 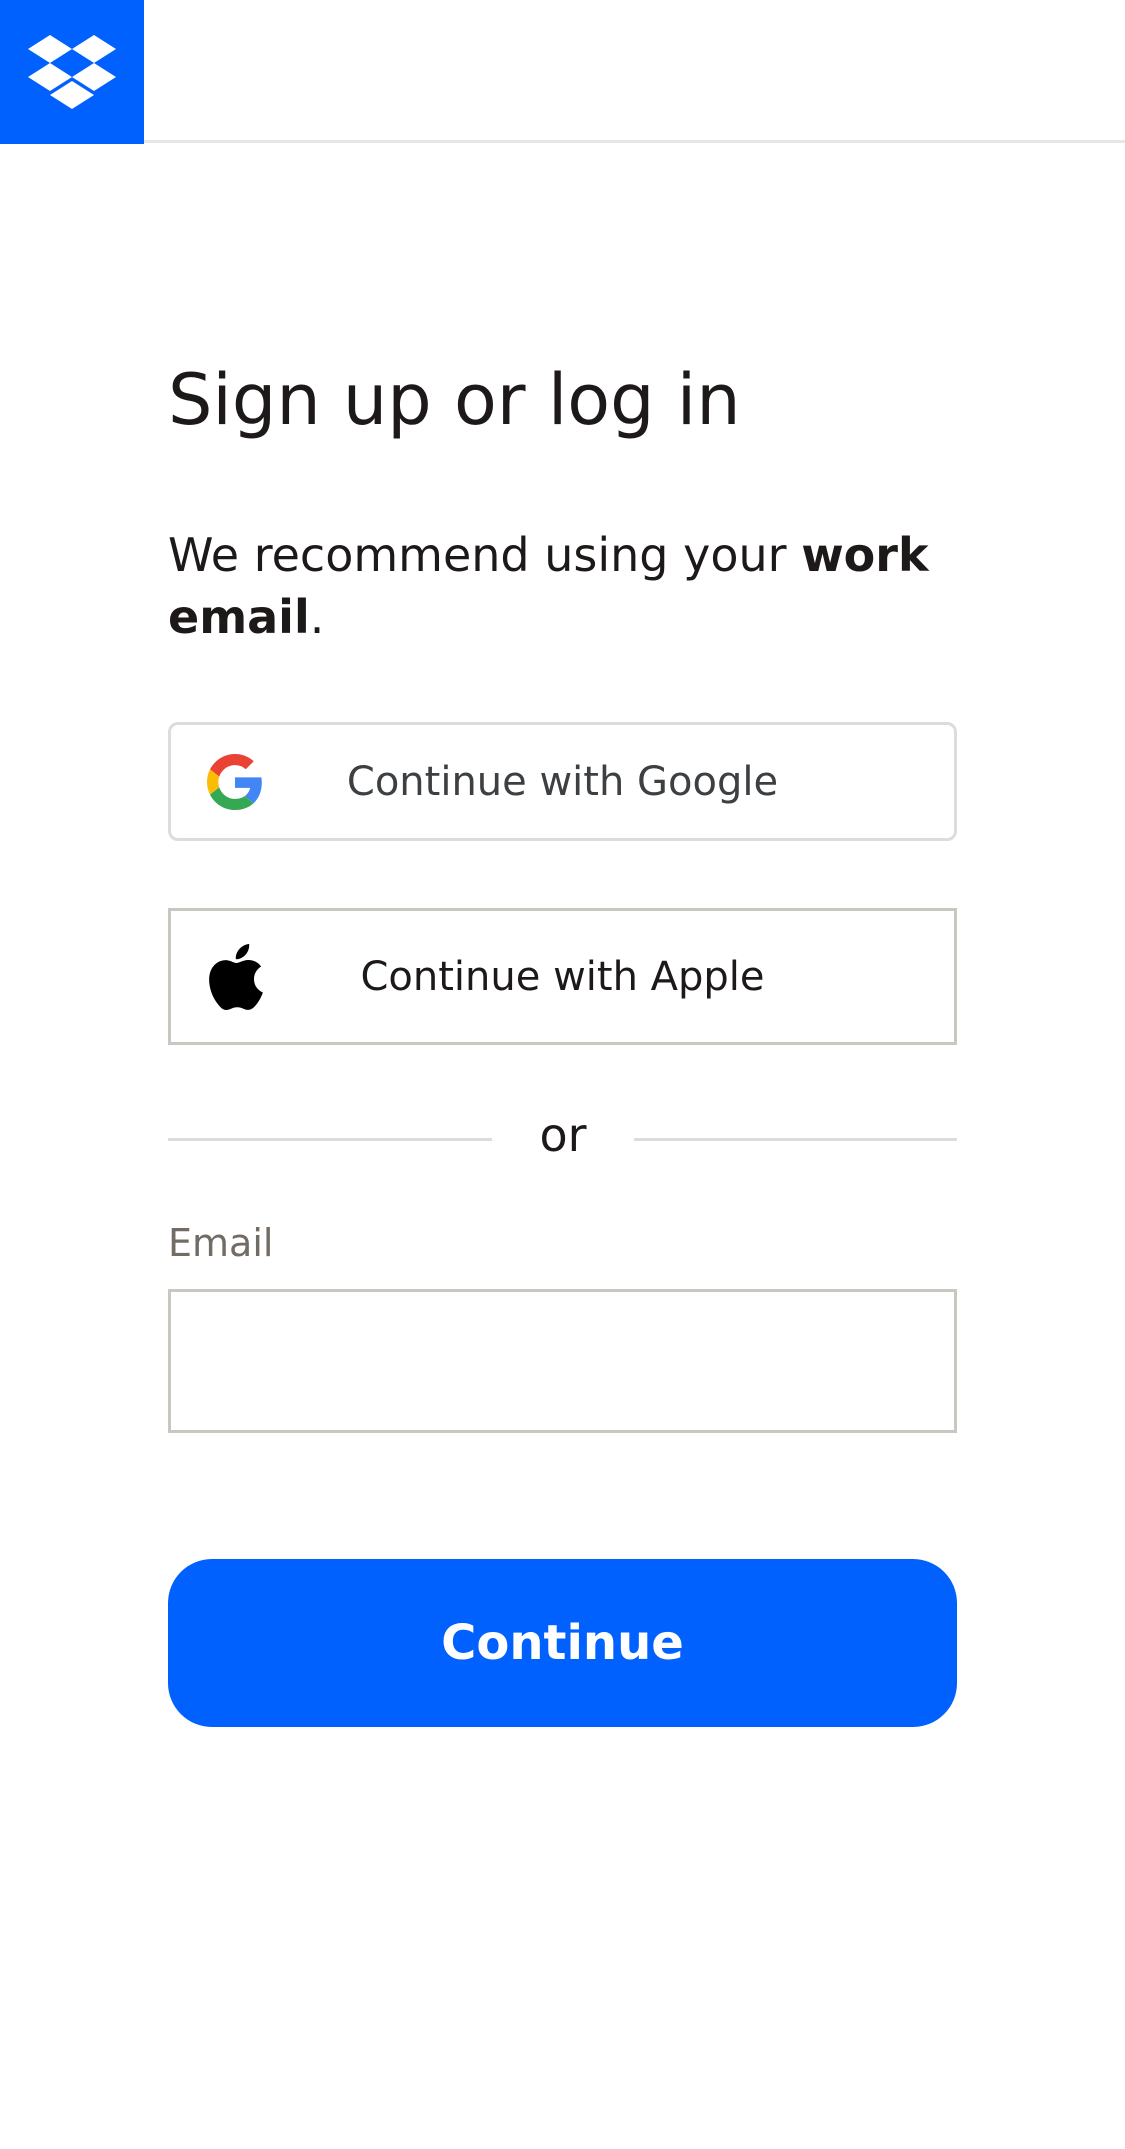 What do you see at coordinates (454, 400) in the screenshot?
I see `page-title: Sign up or log in` at bounding box center [454, 400].